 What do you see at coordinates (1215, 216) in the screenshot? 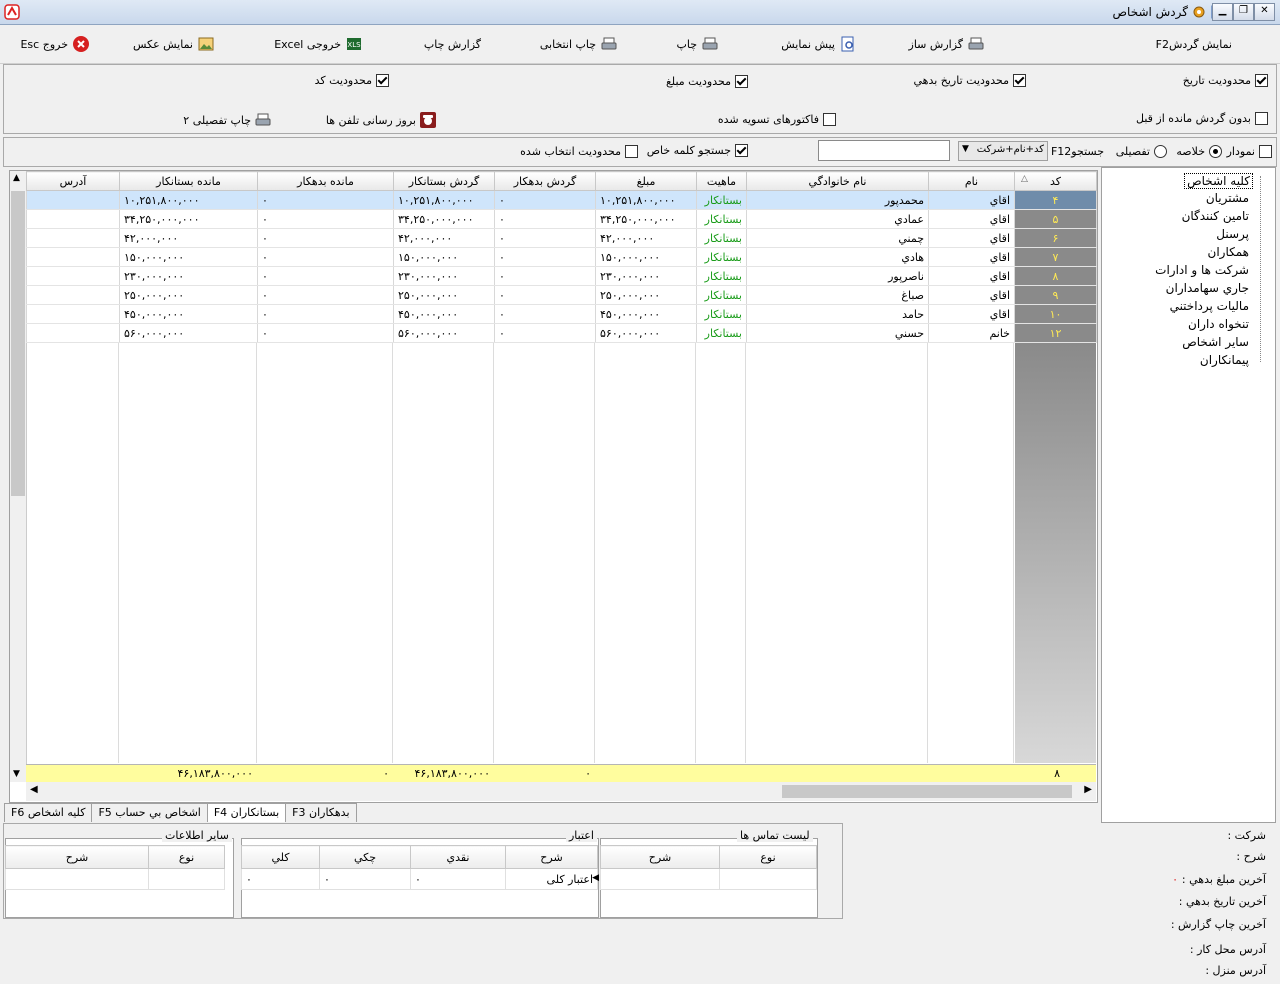
I see `tree-item: تامين کنندگان` at bounding box center [1215, 216].